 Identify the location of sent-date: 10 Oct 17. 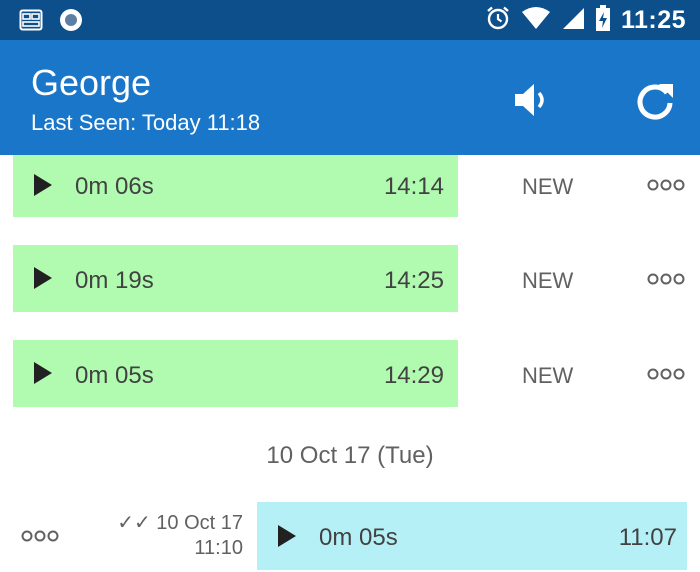
(199, 523).